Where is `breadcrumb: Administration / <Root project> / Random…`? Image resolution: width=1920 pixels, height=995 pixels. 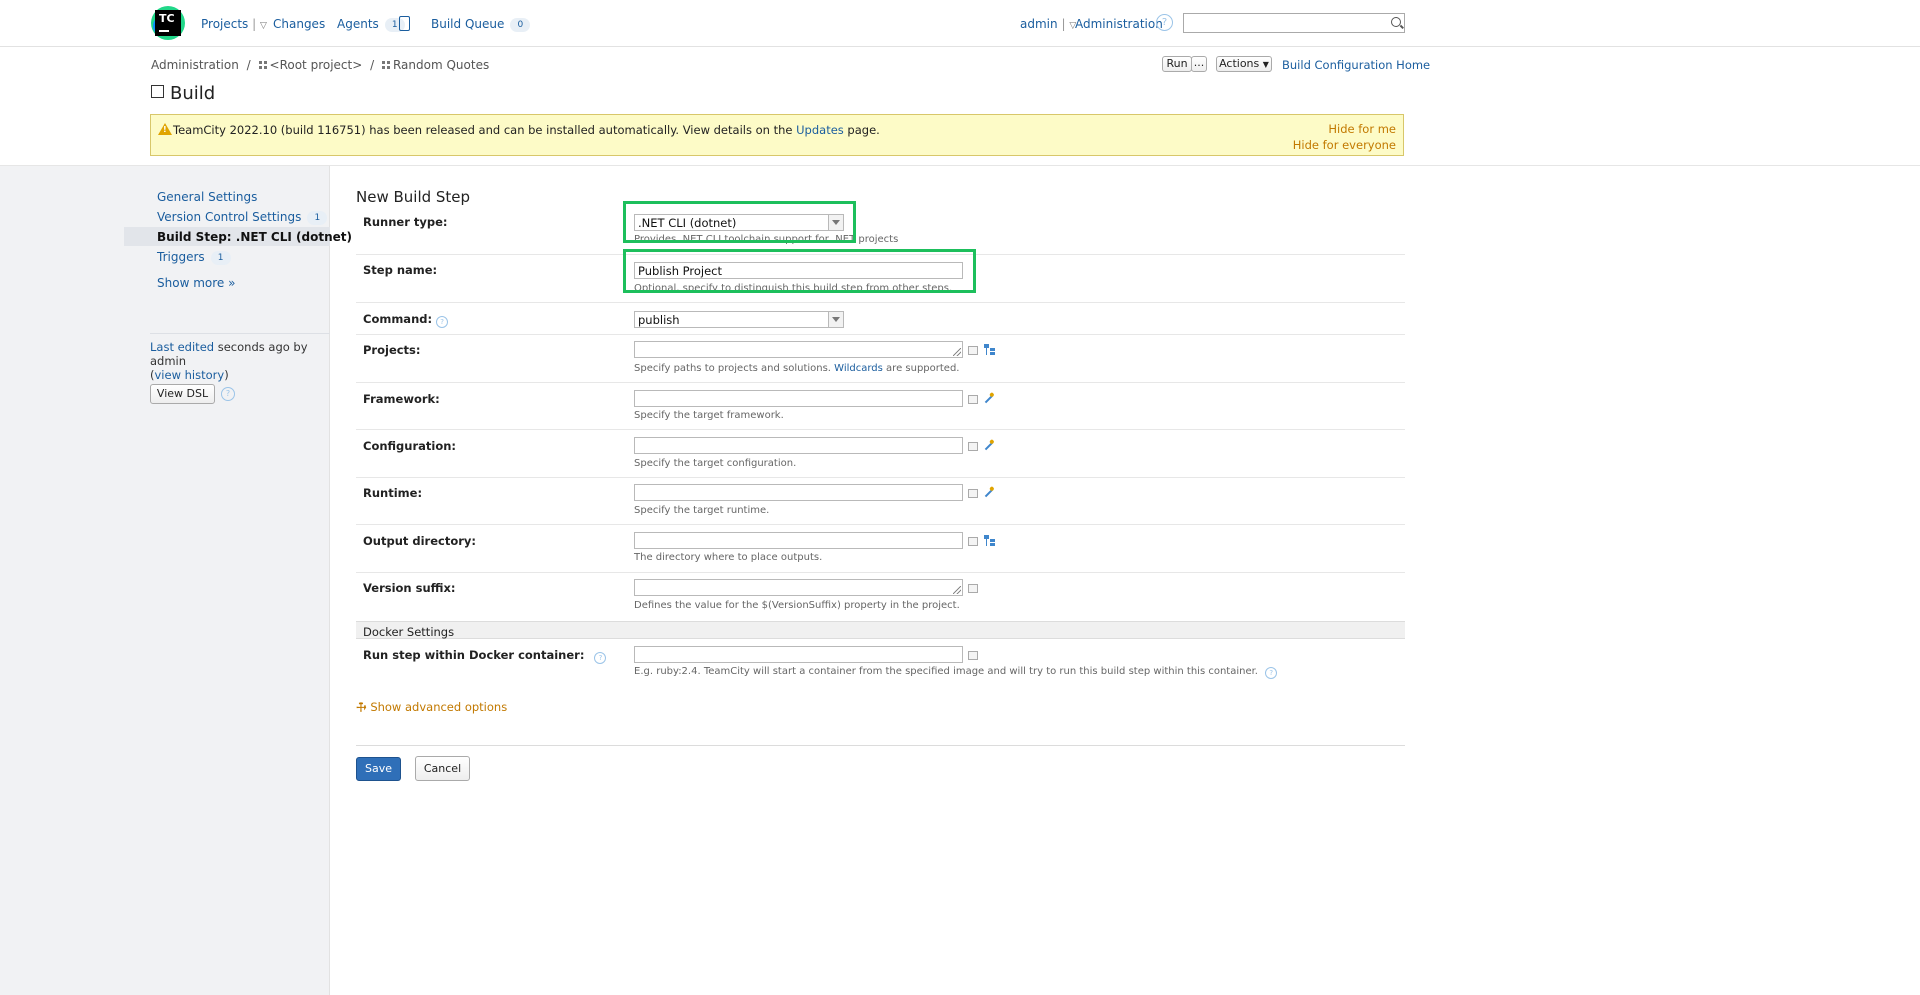 breadcrumb: Administration / <Root project> / Random… is located at coordinates (320, 65).